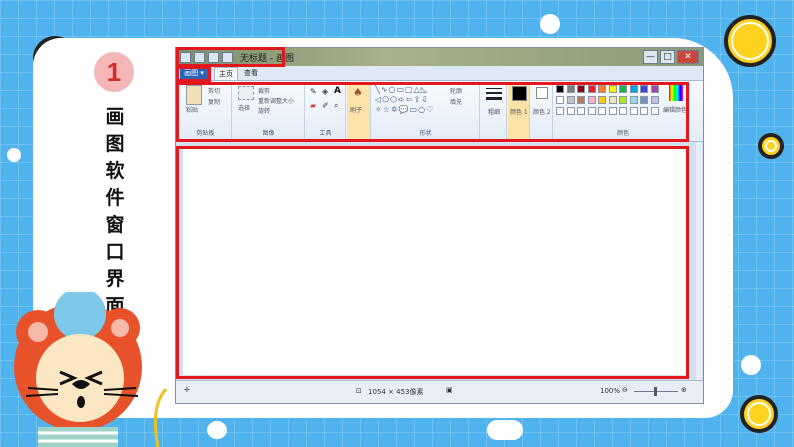  What do you see at coordinates (230, 57) in the screenshot?
I see `title-bar-highlight` at bounding box center [230, 57].